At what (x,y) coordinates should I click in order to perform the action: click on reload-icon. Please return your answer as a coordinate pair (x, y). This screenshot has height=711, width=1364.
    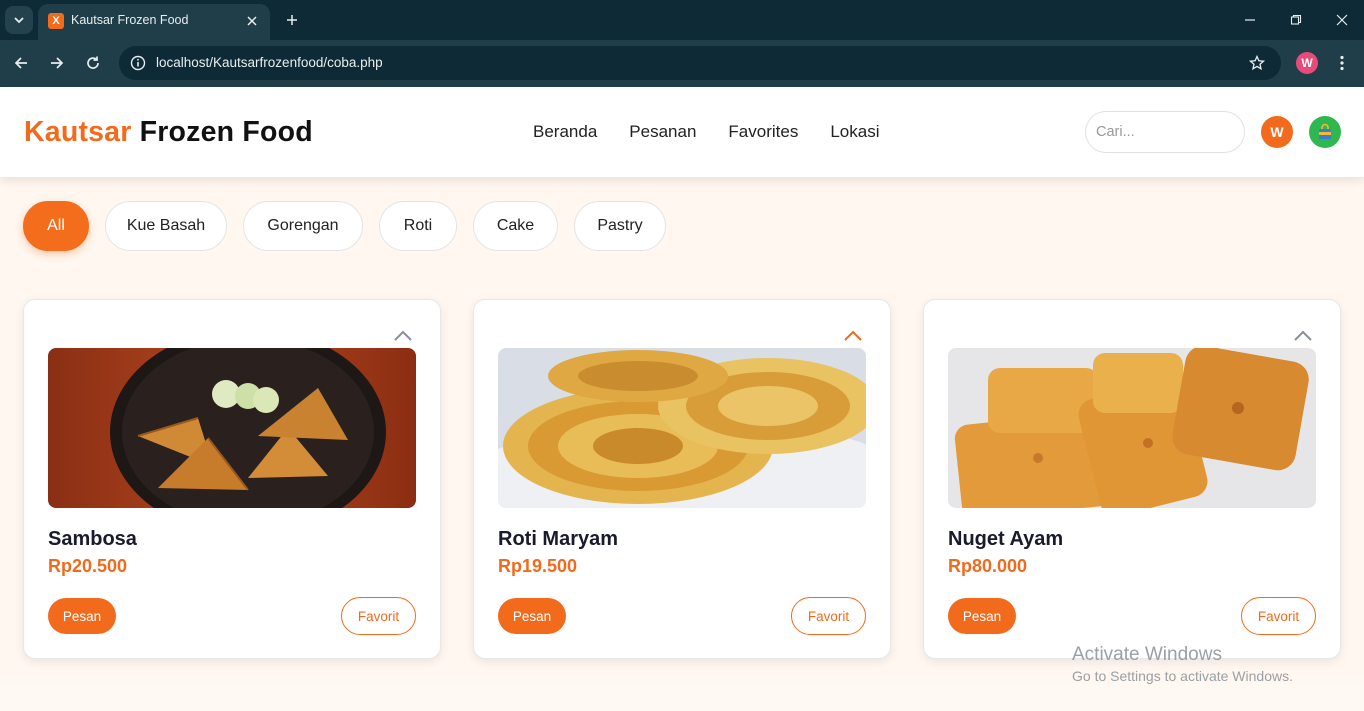
    Looking at the image, I should click on (93, 62).